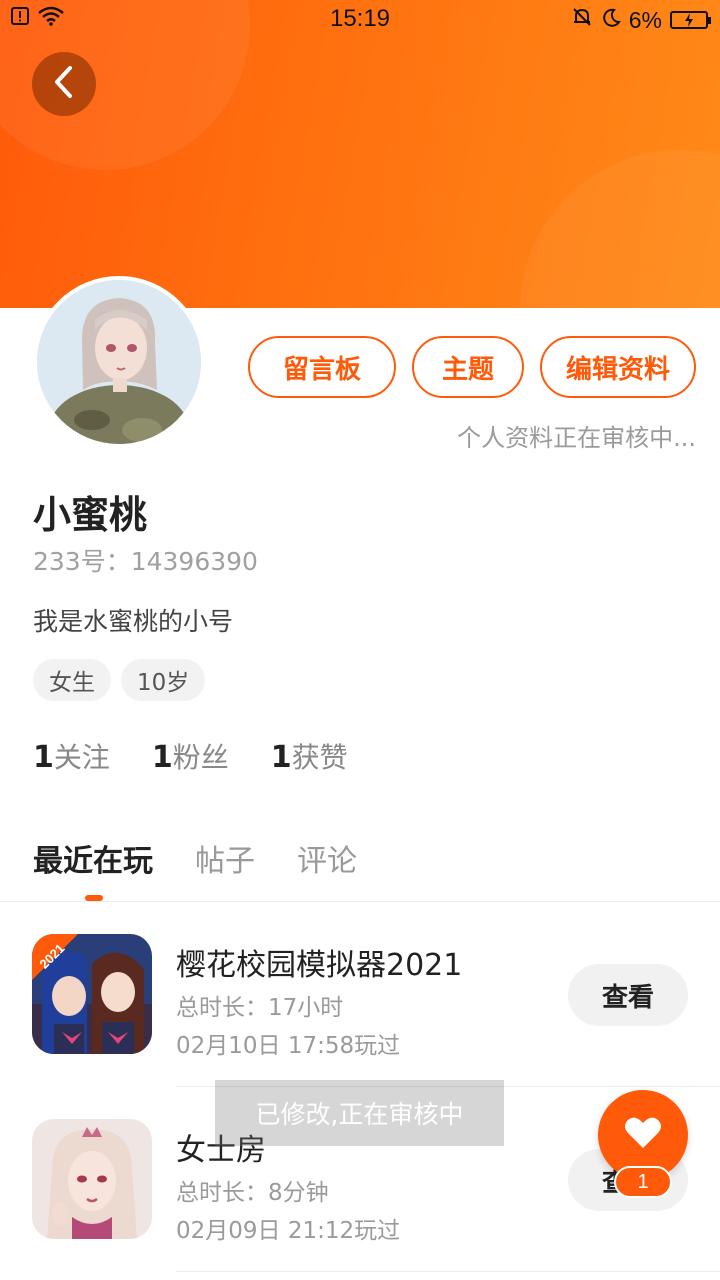 The height and width of the screenshot is (1280, 720). Describe the element at coordinates (288, 1231) in the screenshot. I see `game-last-played: 02月09日 21:12玩过` at that location.